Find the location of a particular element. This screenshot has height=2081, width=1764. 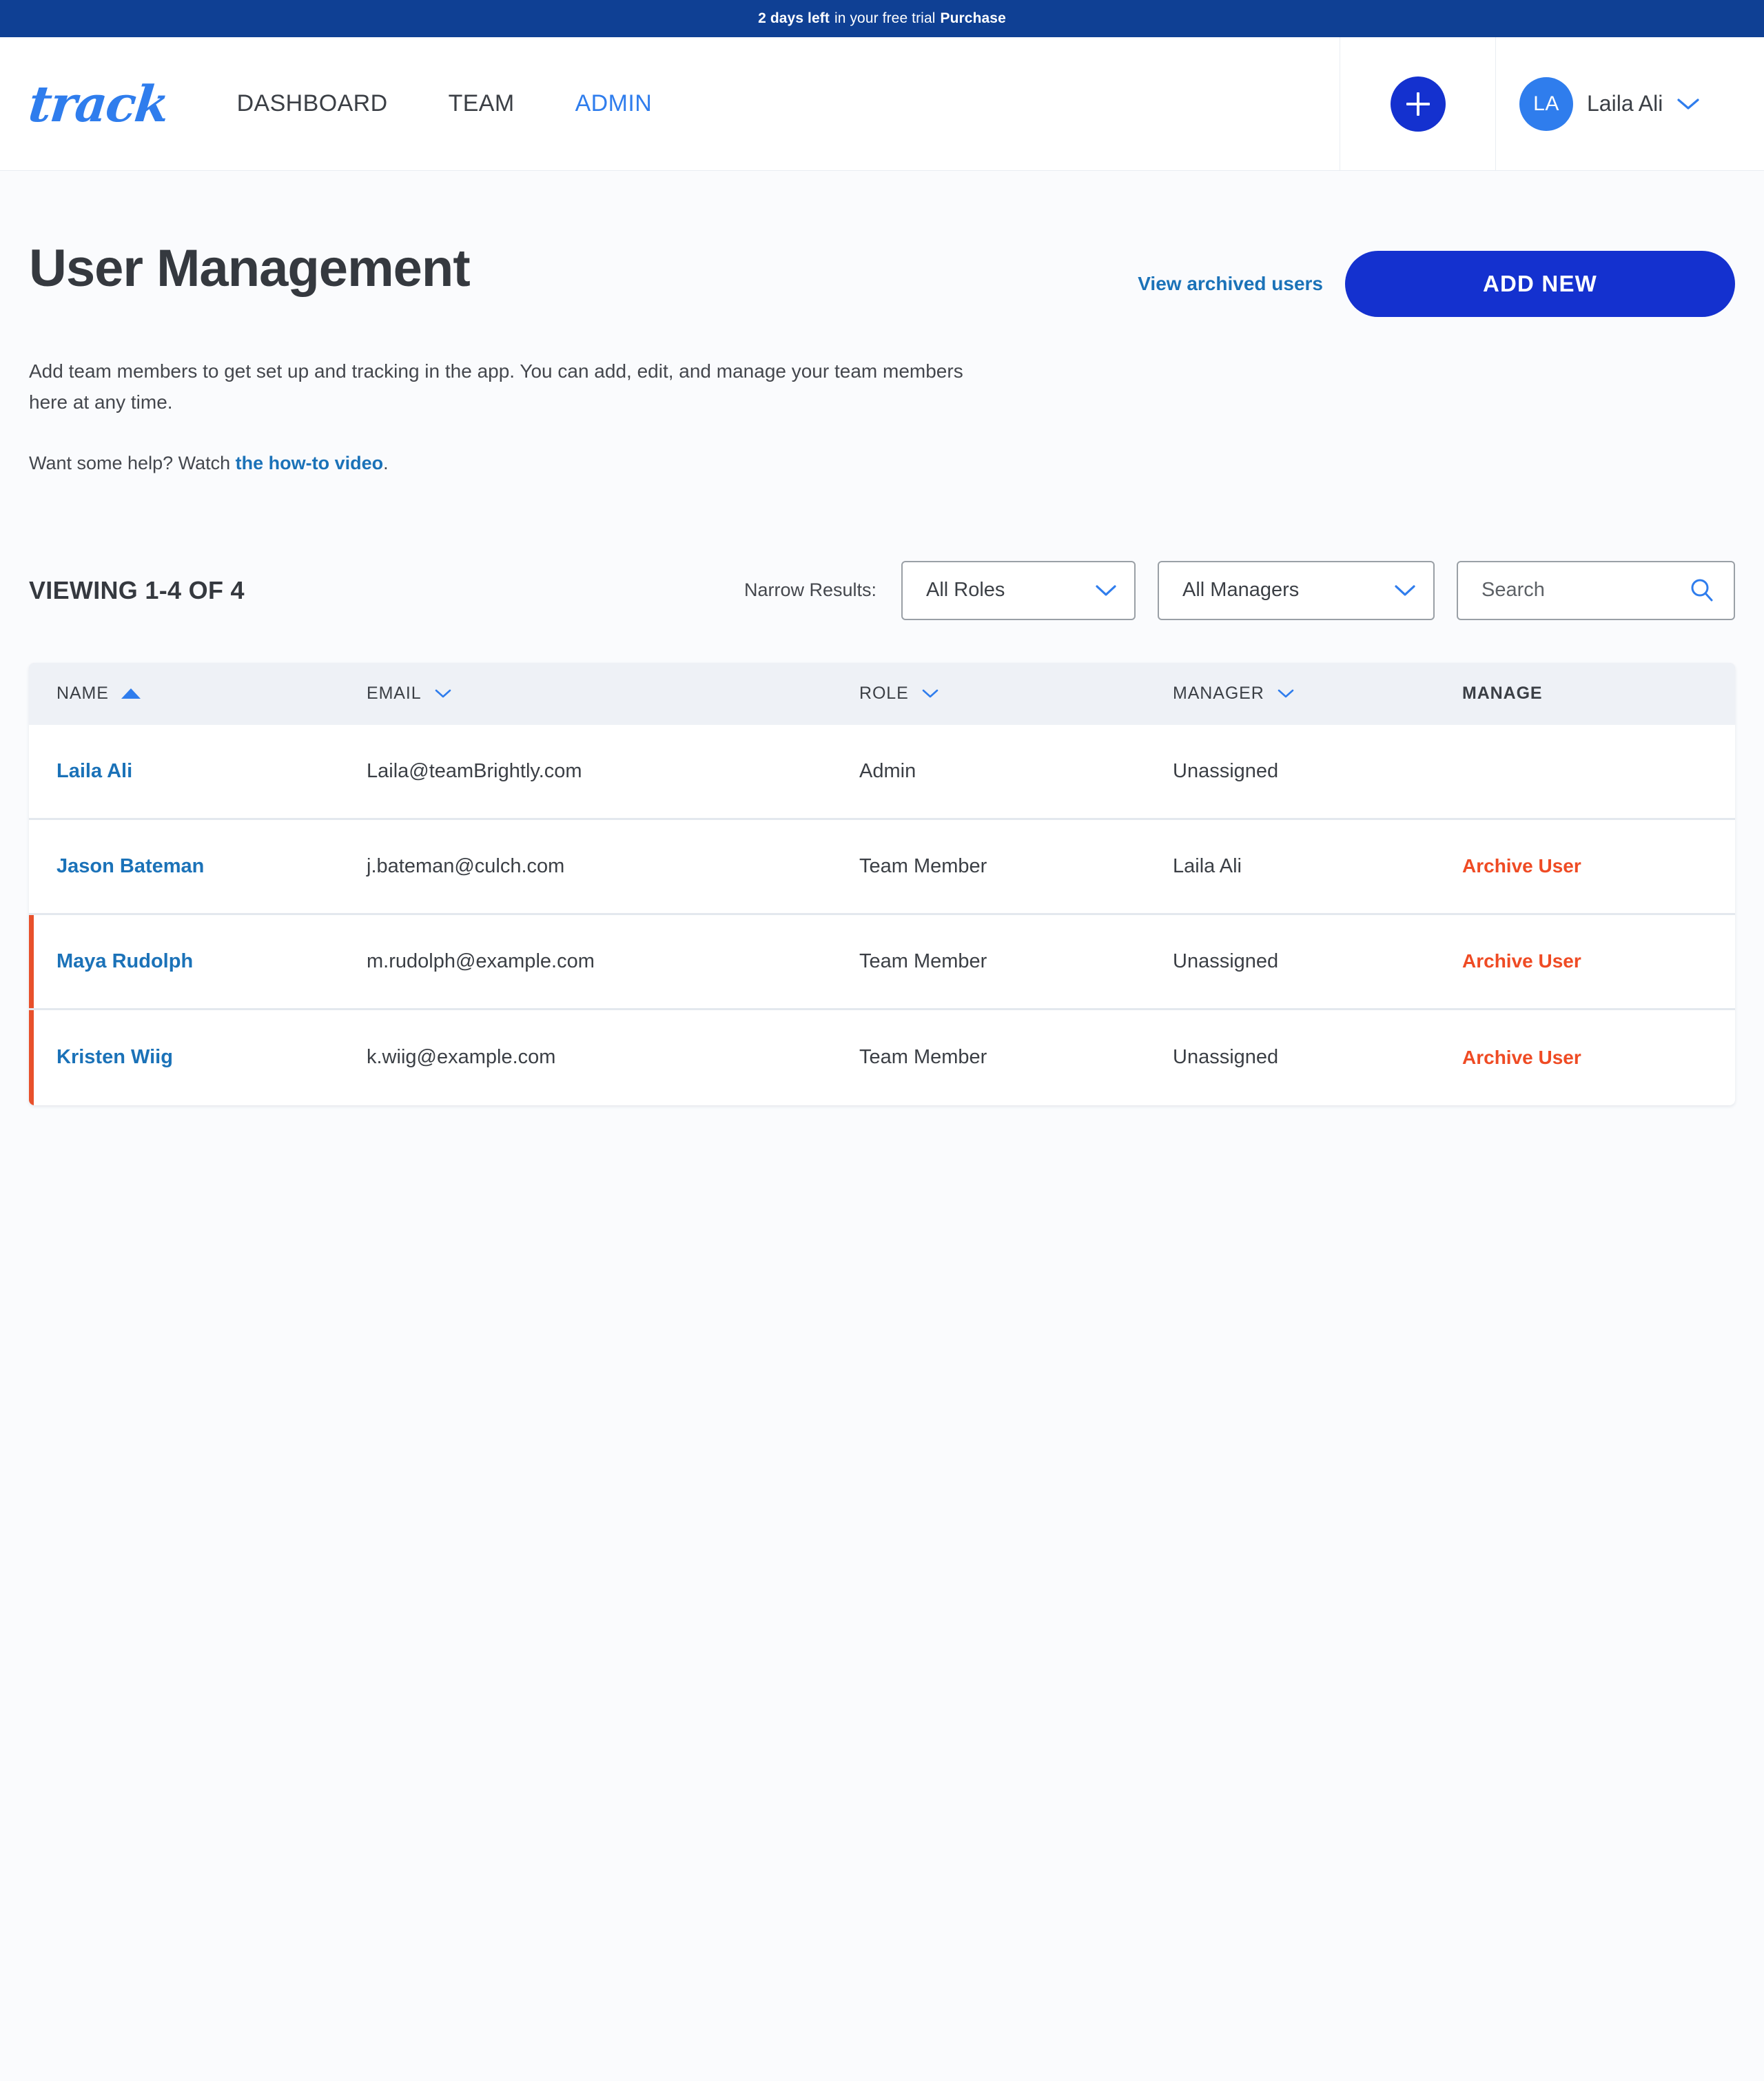

search-icon is located at coordinates (1702, 590).